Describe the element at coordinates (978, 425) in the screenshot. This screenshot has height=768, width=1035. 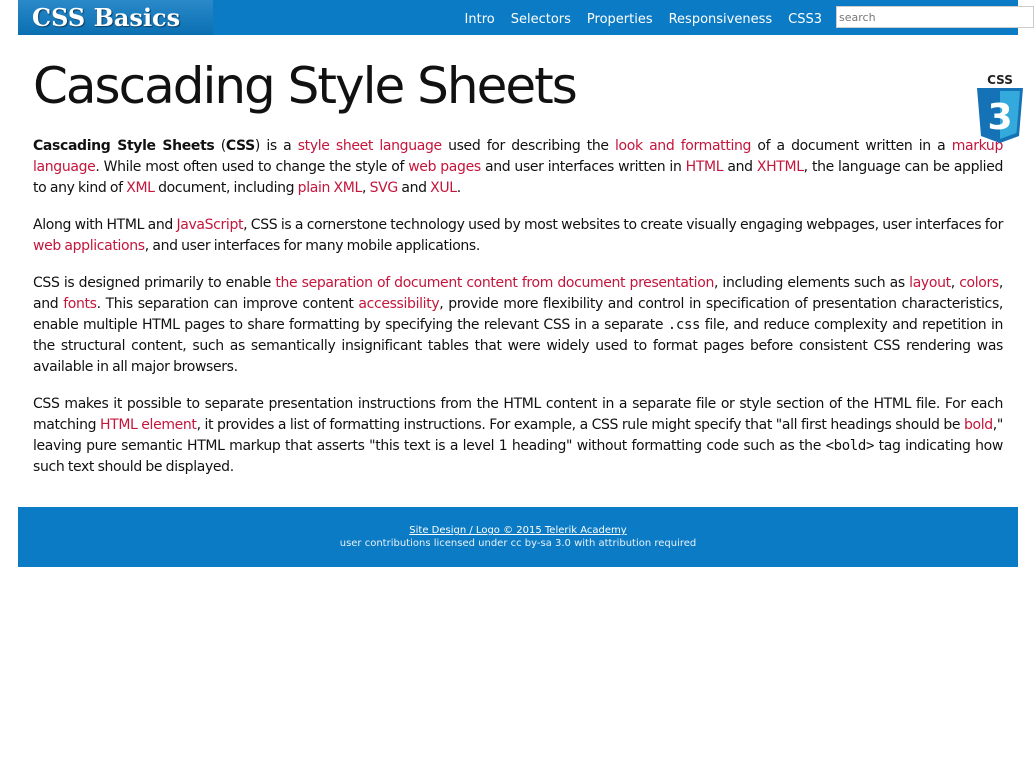
I see `inline-link: bold` at that location.